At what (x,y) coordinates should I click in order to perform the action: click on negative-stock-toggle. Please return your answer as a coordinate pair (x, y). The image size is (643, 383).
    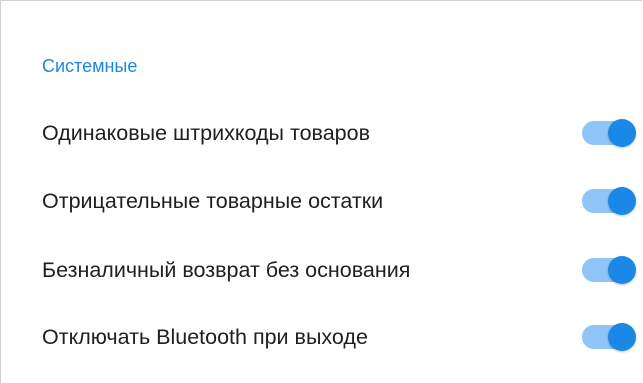
    Looking at the image, I should click on (608, 201).